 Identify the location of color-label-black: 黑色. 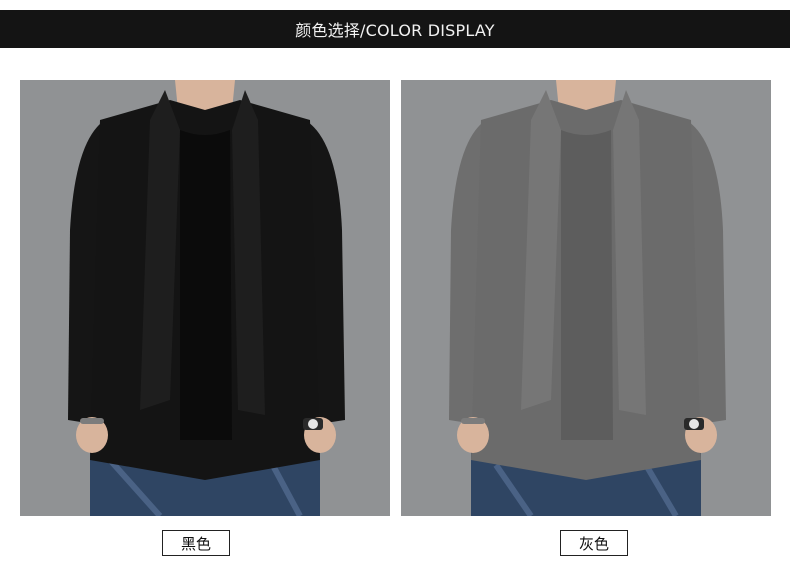
(196, 543).